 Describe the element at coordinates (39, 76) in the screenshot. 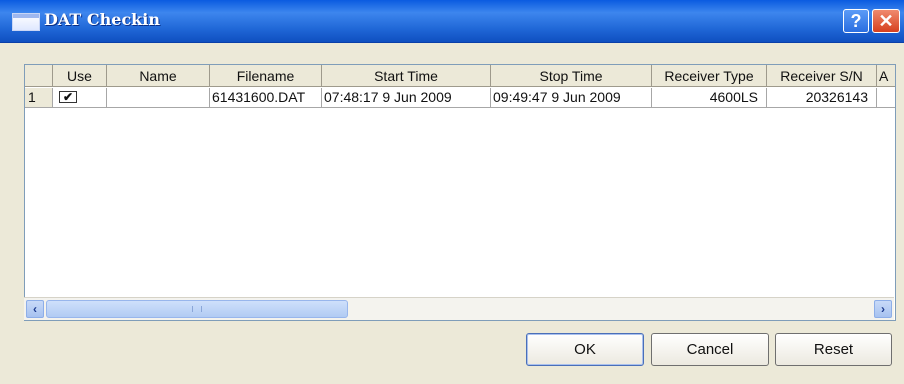

I see `row-header-corner` at that location.